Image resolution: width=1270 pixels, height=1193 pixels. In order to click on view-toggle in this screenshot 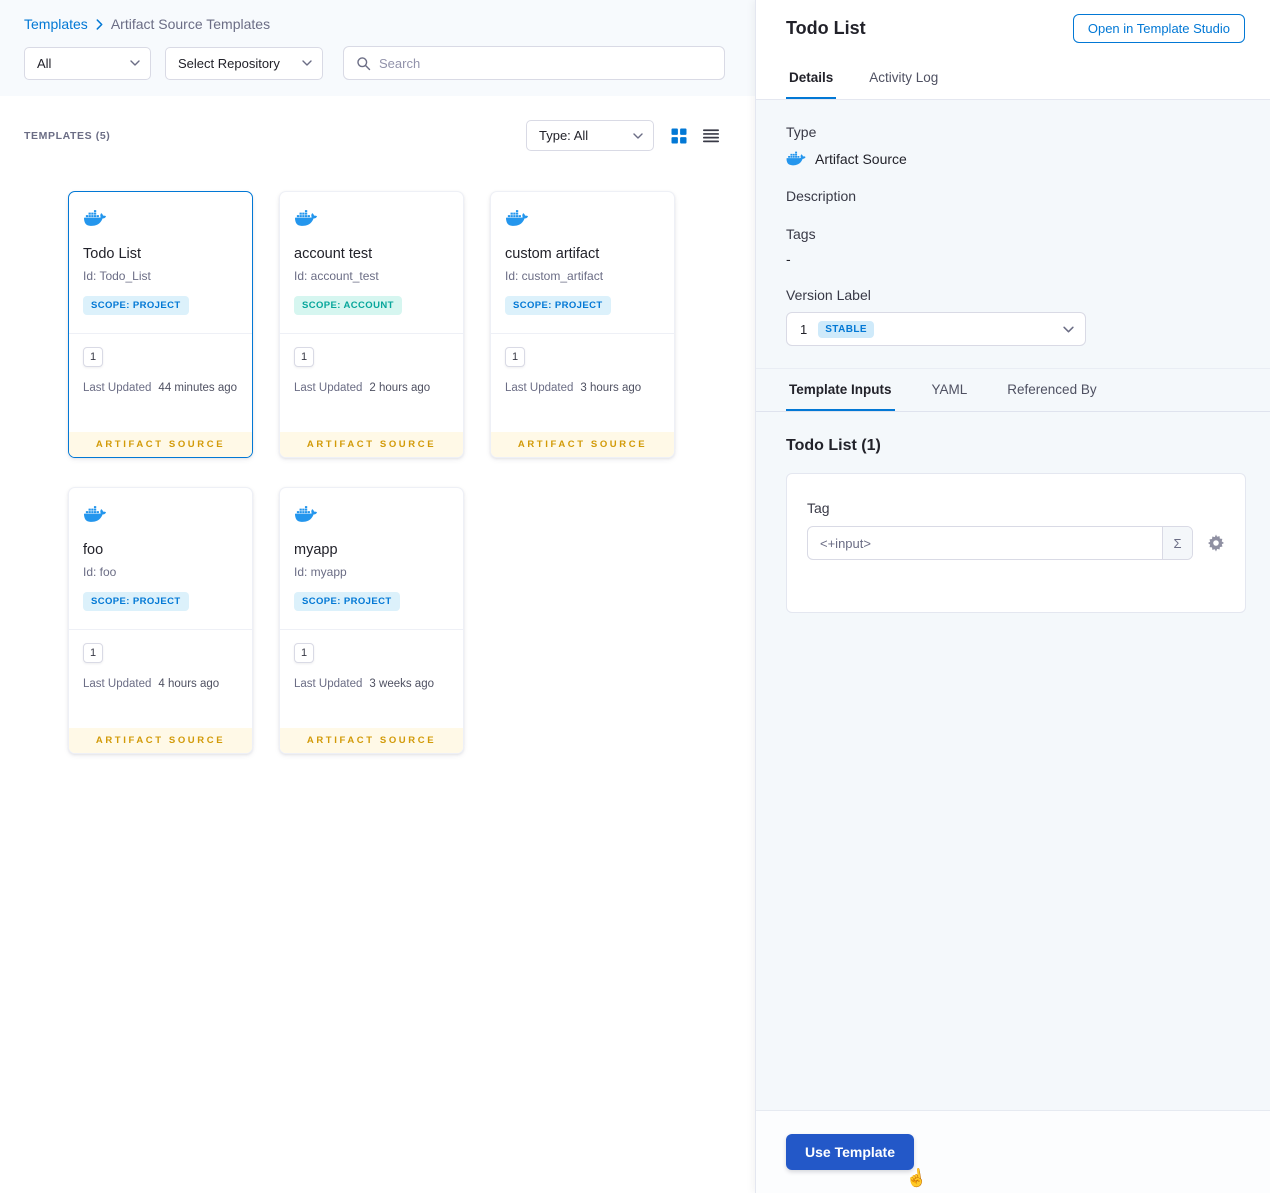, I will do `click(695, 136)`.